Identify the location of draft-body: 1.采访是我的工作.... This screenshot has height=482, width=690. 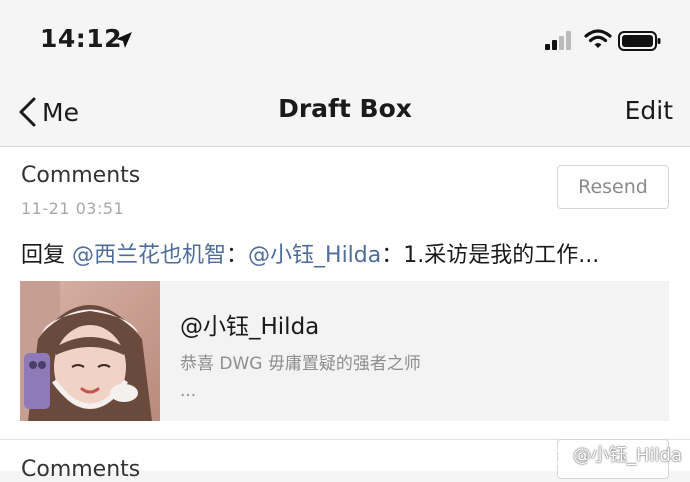
(501, 255).